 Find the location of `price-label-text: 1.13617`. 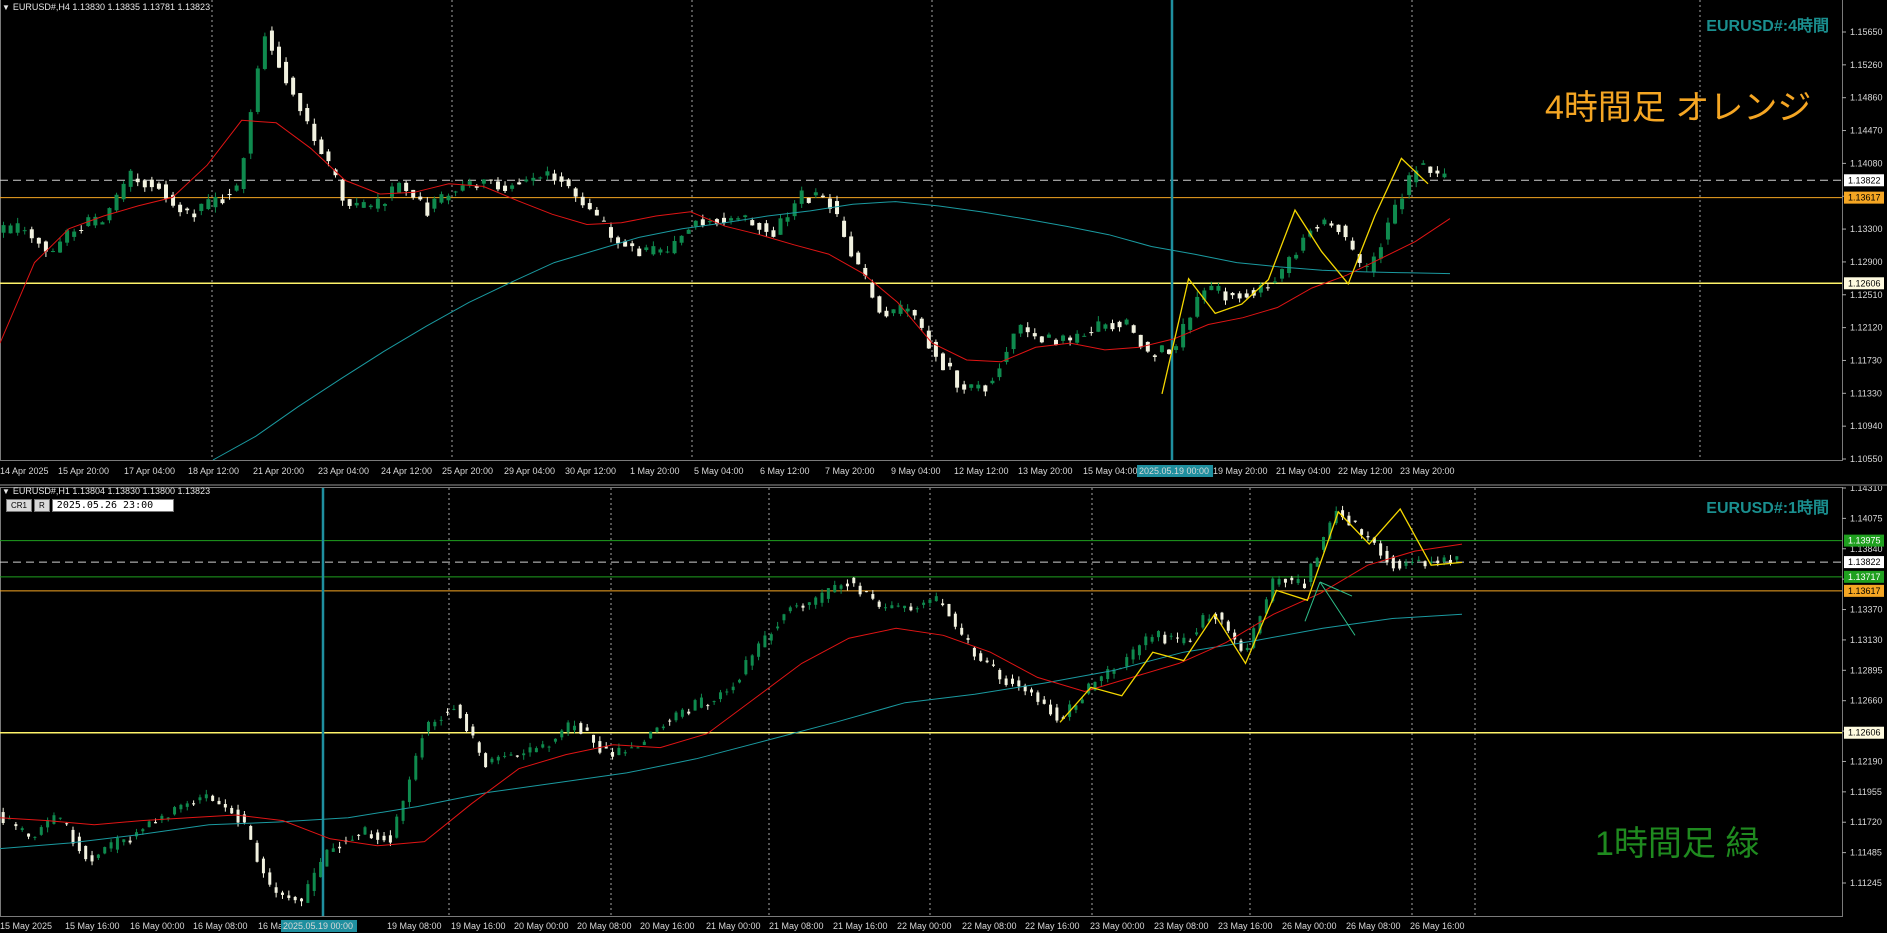

price-label-text: 1.13617 is located at coordinates (1864, 198).